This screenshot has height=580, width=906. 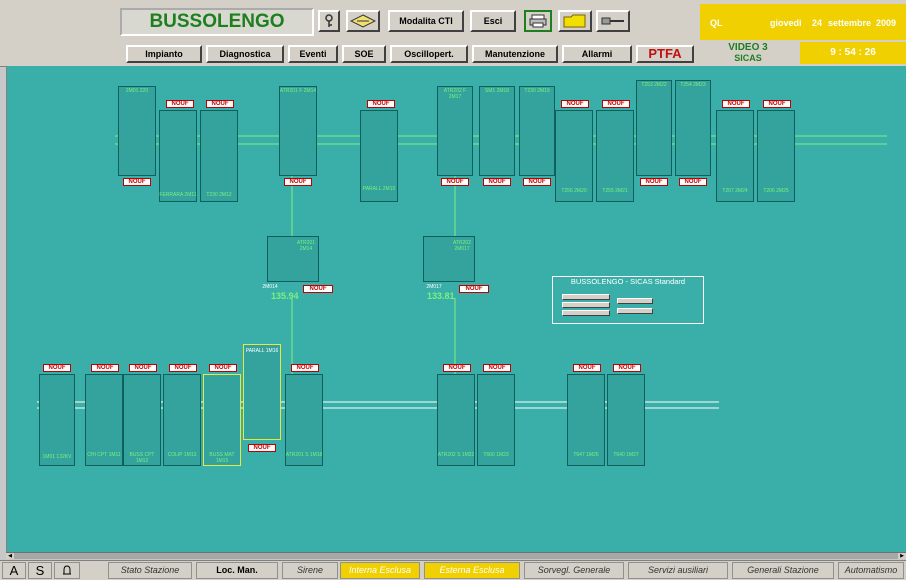 What do you see at coordinates (285, 296) in the screenshot?
I see `transformer-atr201-measure: 135.94` at bounding box center [285, 296].